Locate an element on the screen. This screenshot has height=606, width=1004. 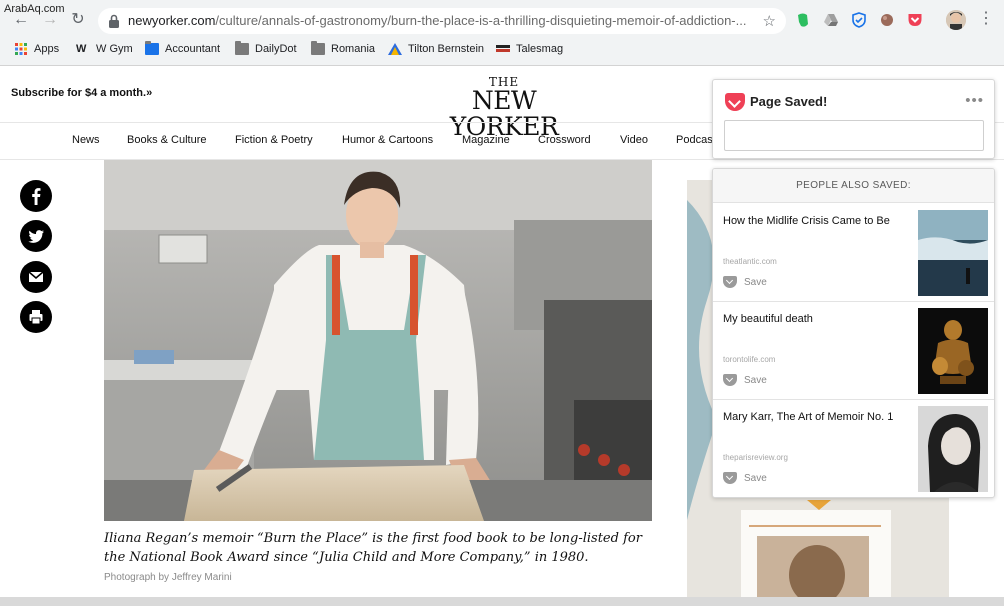
ocean-waves-thumbnail is located at coordinates (953, 253).